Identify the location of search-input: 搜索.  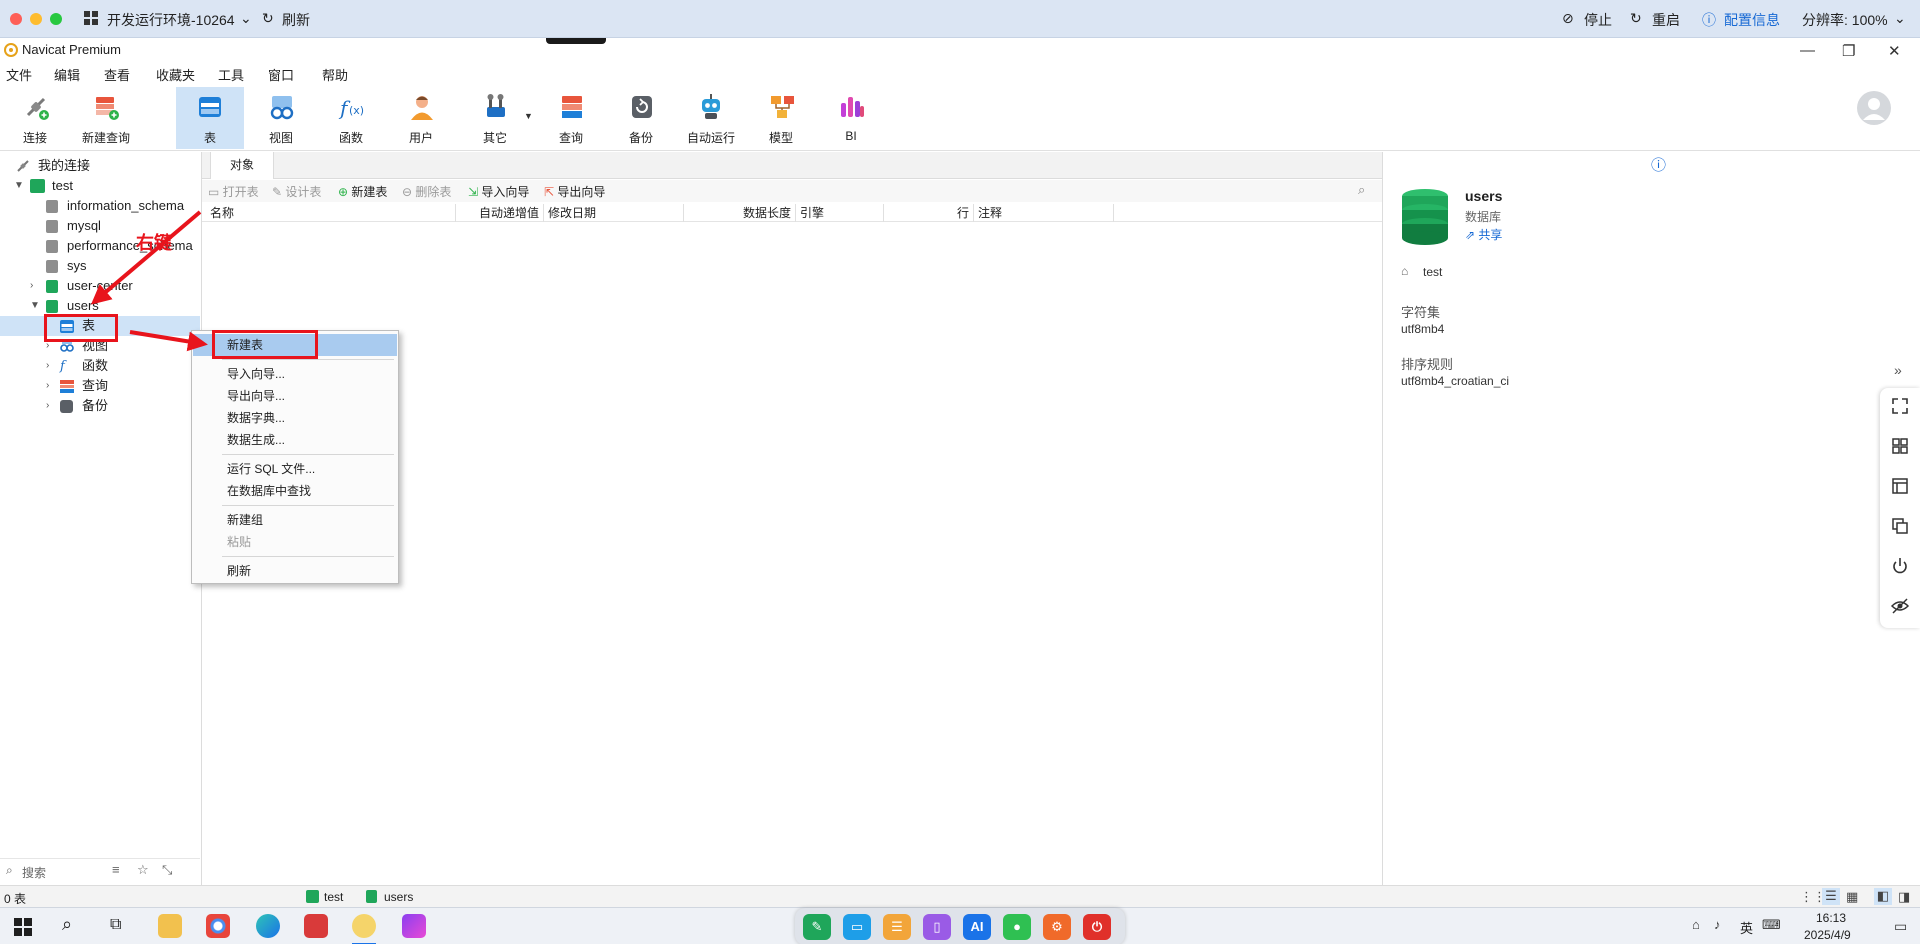
(34, 872).